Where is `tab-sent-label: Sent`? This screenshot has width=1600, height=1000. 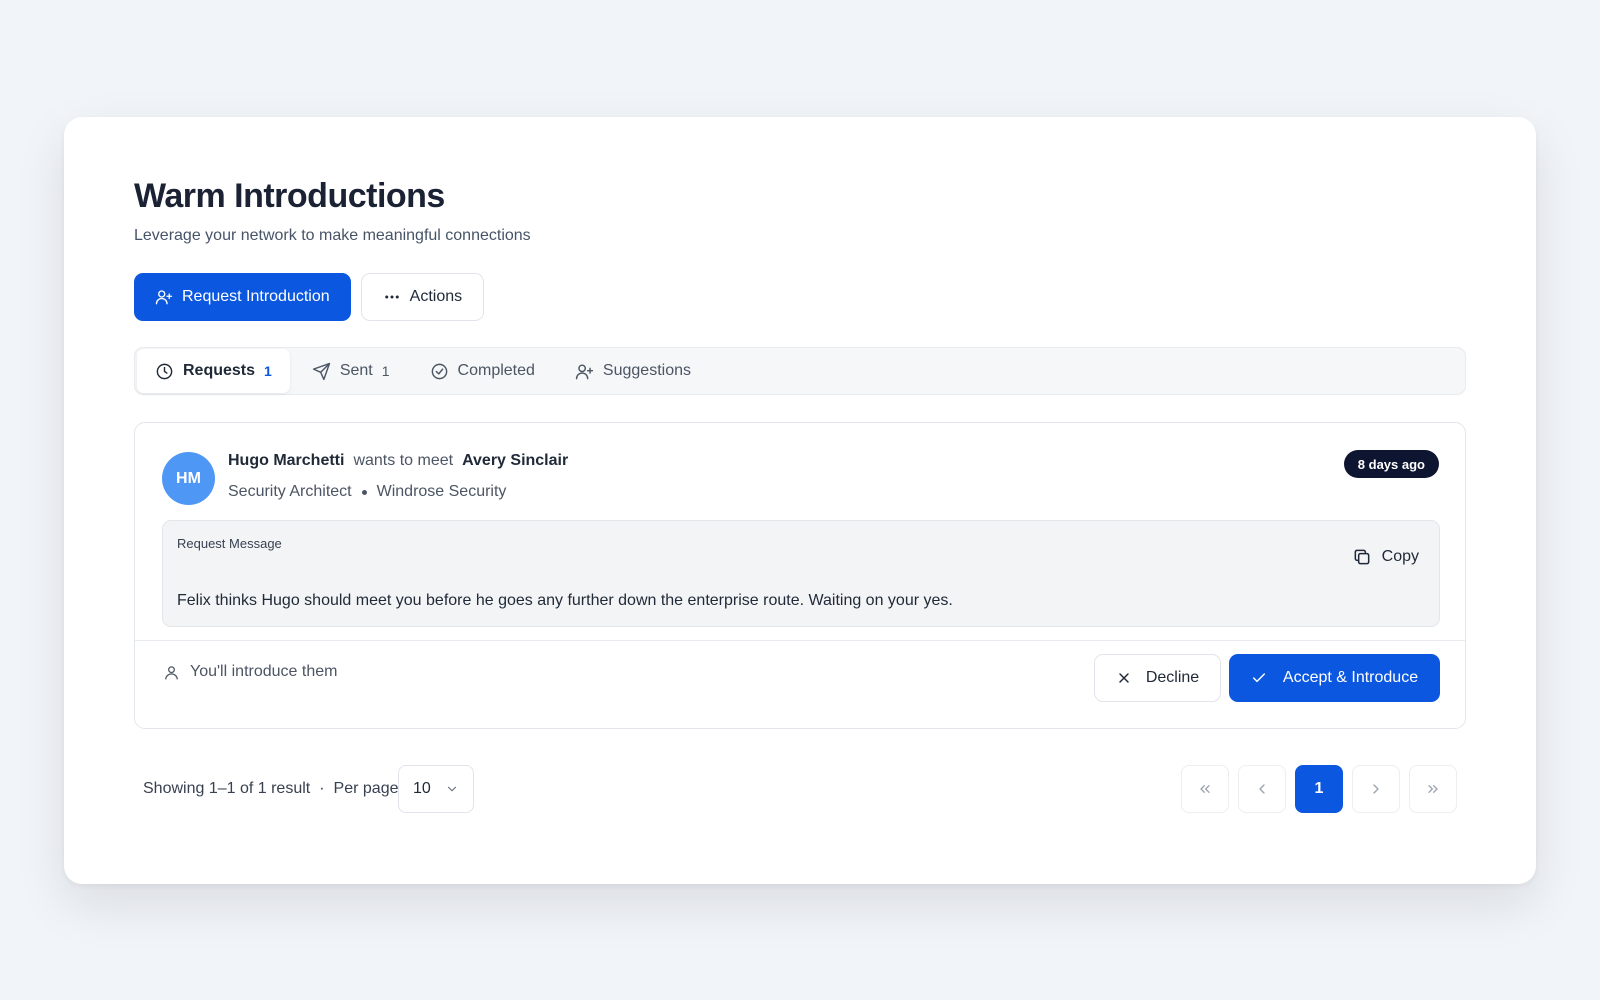
tab-sent-label: Sent is located at coordinates (356, 370).